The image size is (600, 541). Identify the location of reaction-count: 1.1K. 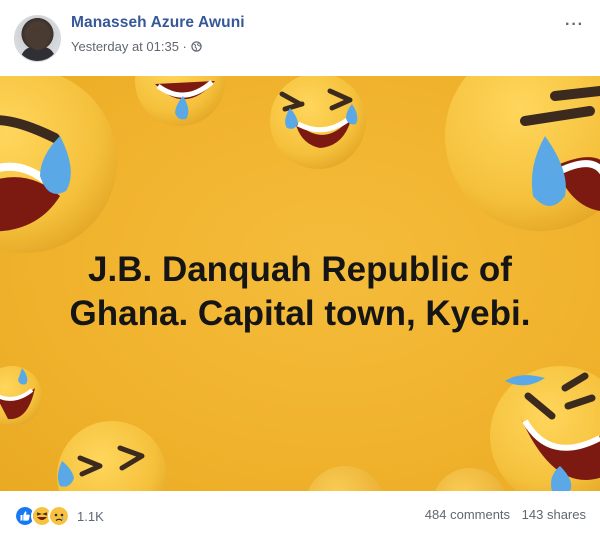
(90, 516).